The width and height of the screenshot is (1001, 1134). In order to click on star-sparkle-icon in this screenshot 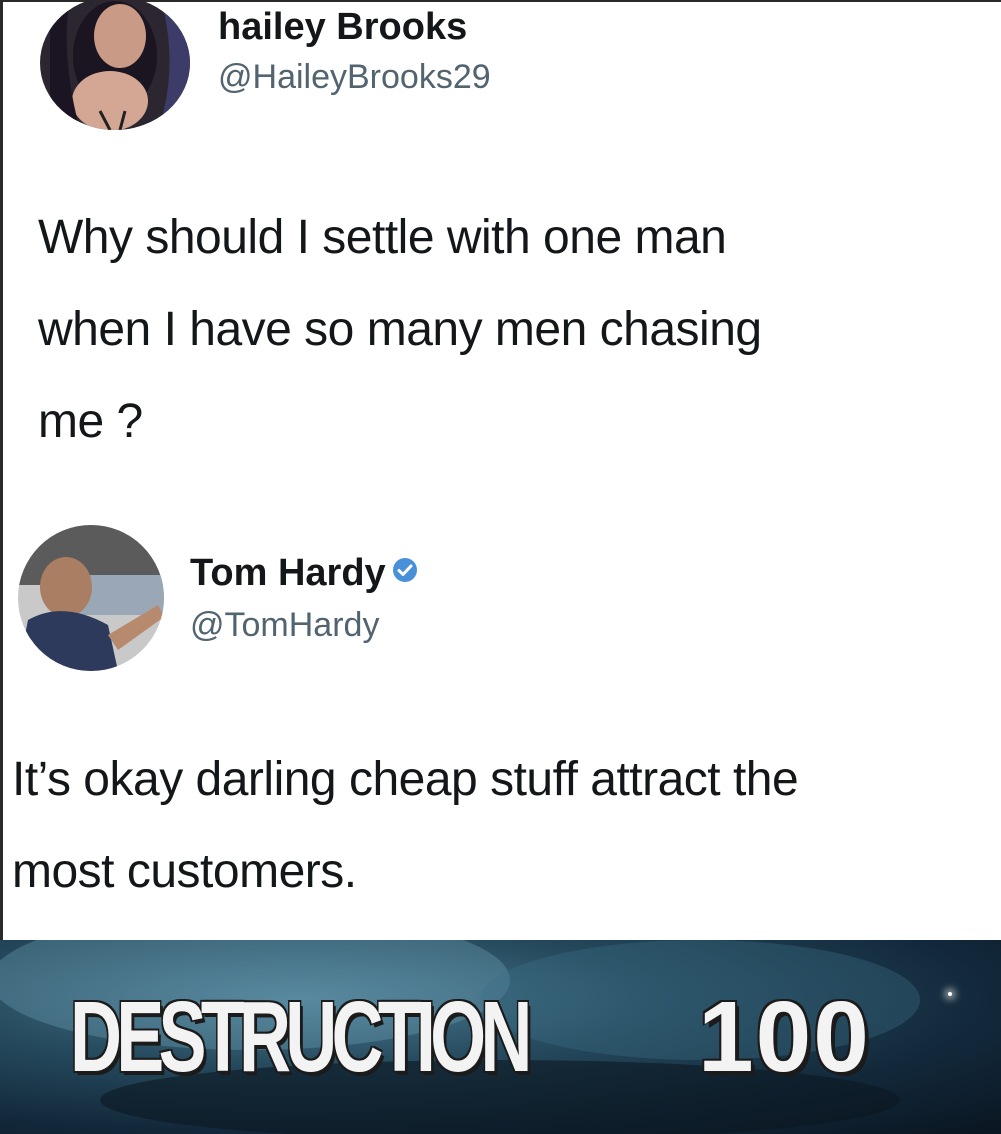, I will do `click(950, 994)`.